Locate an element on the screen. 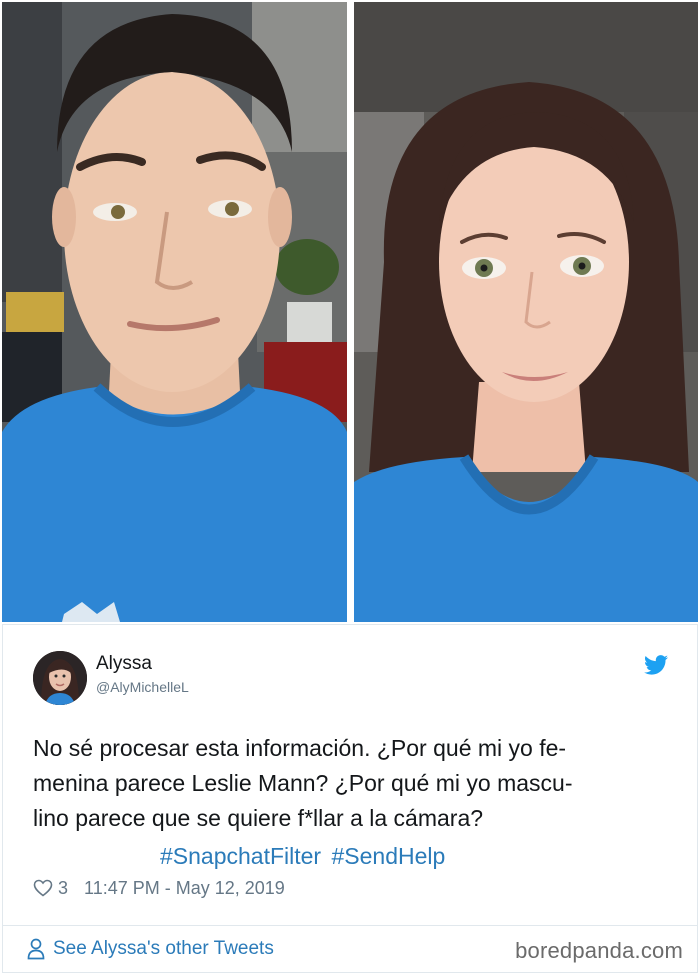 The height and width of the screenshot is (975, 700). hashtag-link: #SendHelp is located at coordinates (388, 856).